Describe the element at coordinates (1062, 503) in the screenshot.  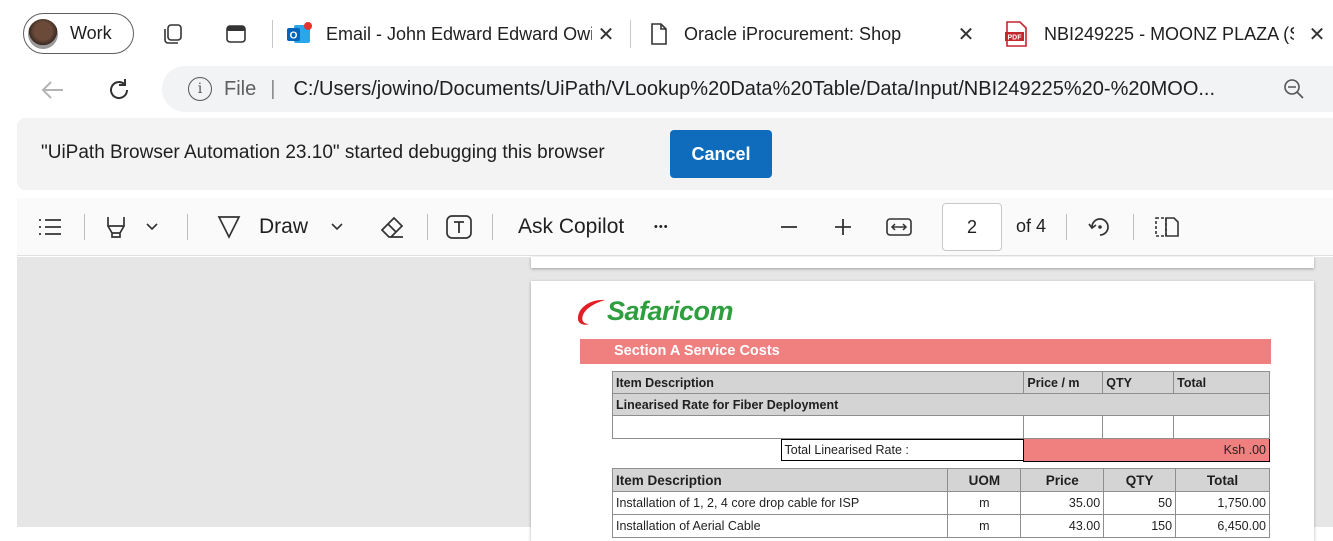
I see `item-price: 35.00` at that location.